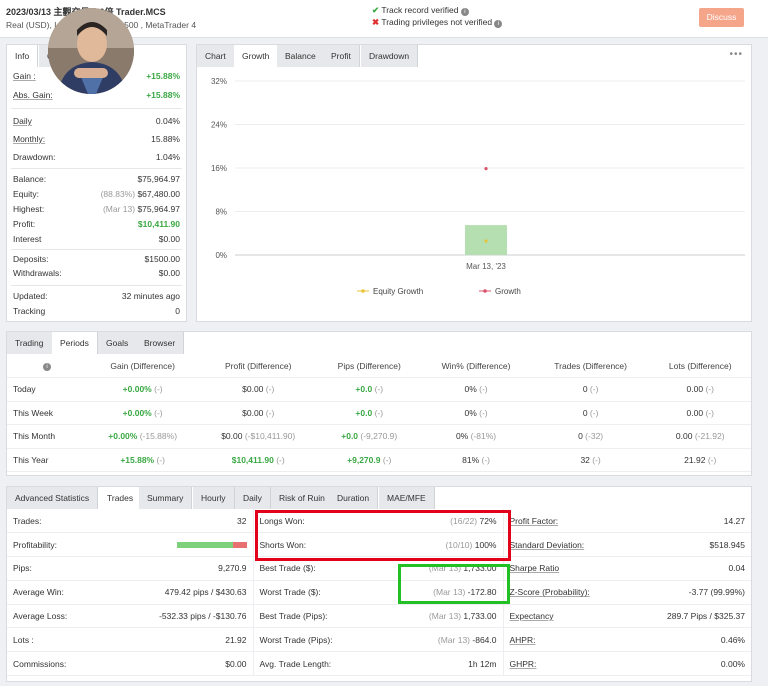 Image resolution: width=768 pixels, height=686 pixels. I want to click on monthly-value: 15.88%, so click(165, 139).